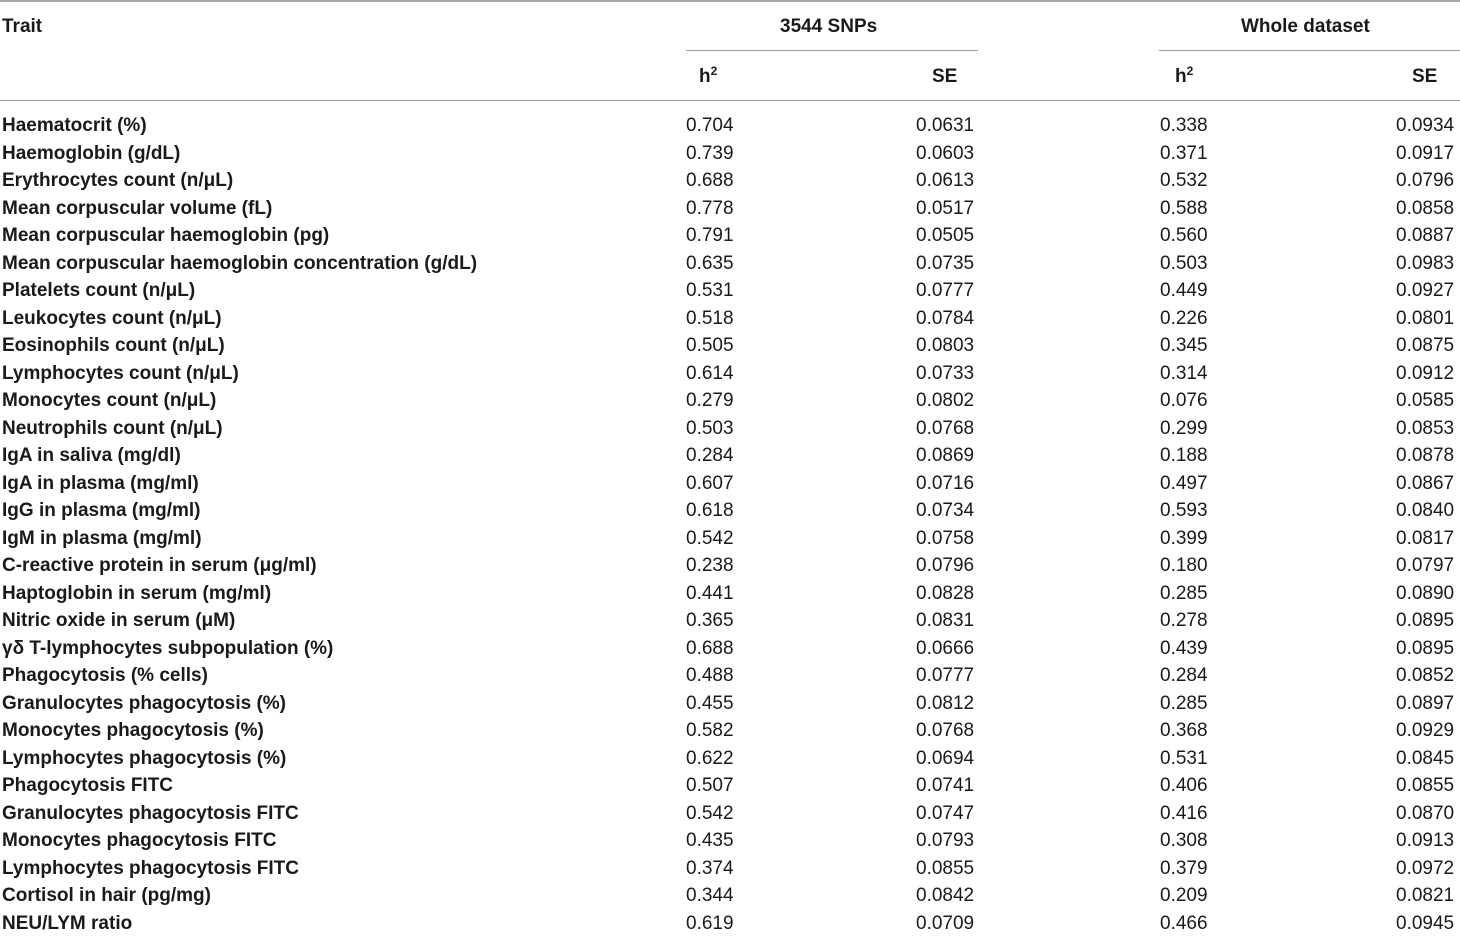 This screenshot has width=1460, height=937. What do you see at coordinates (945, 704) in the screenshot?
I see `se-snps-cell: 0.0812` at bounding box center [945, 704].